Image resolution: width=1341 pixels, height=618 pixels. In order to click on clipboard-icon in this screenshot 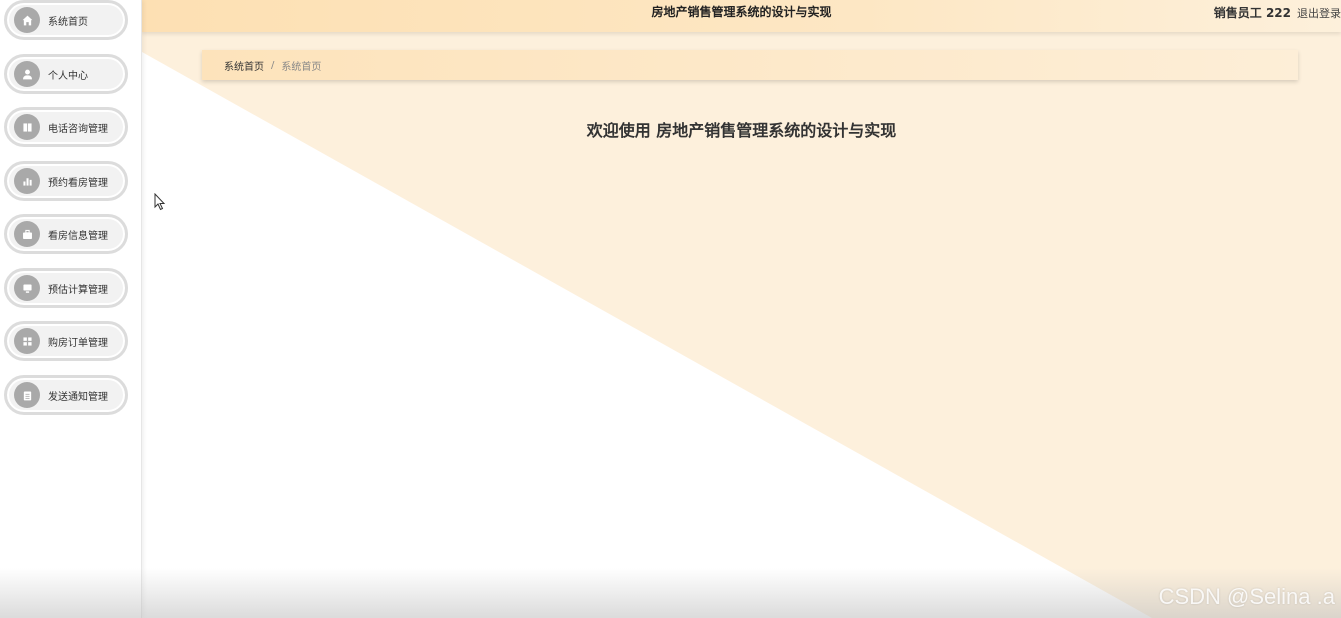, I will do `click(27, 395)`.